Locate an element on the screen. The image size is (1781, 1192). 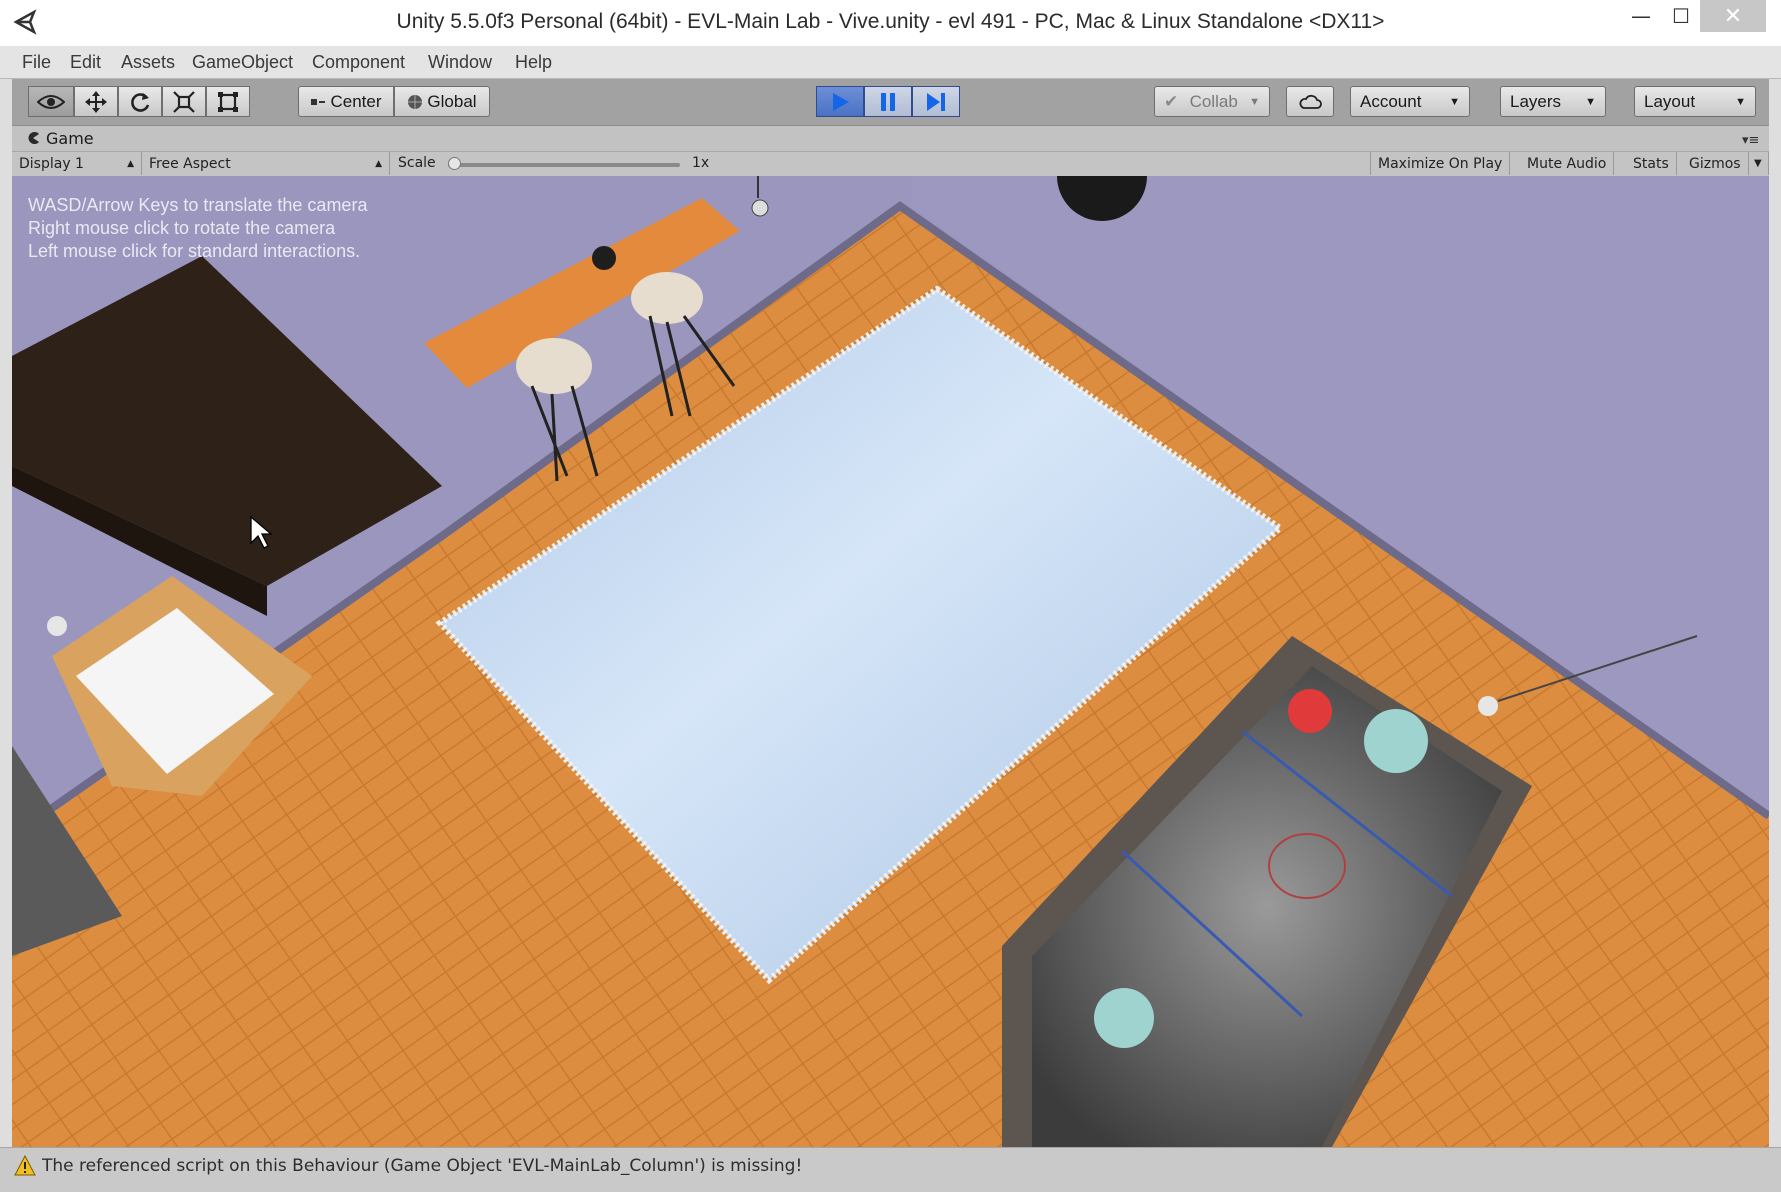
move-arrows-icon is located at coordinates (96, 101).